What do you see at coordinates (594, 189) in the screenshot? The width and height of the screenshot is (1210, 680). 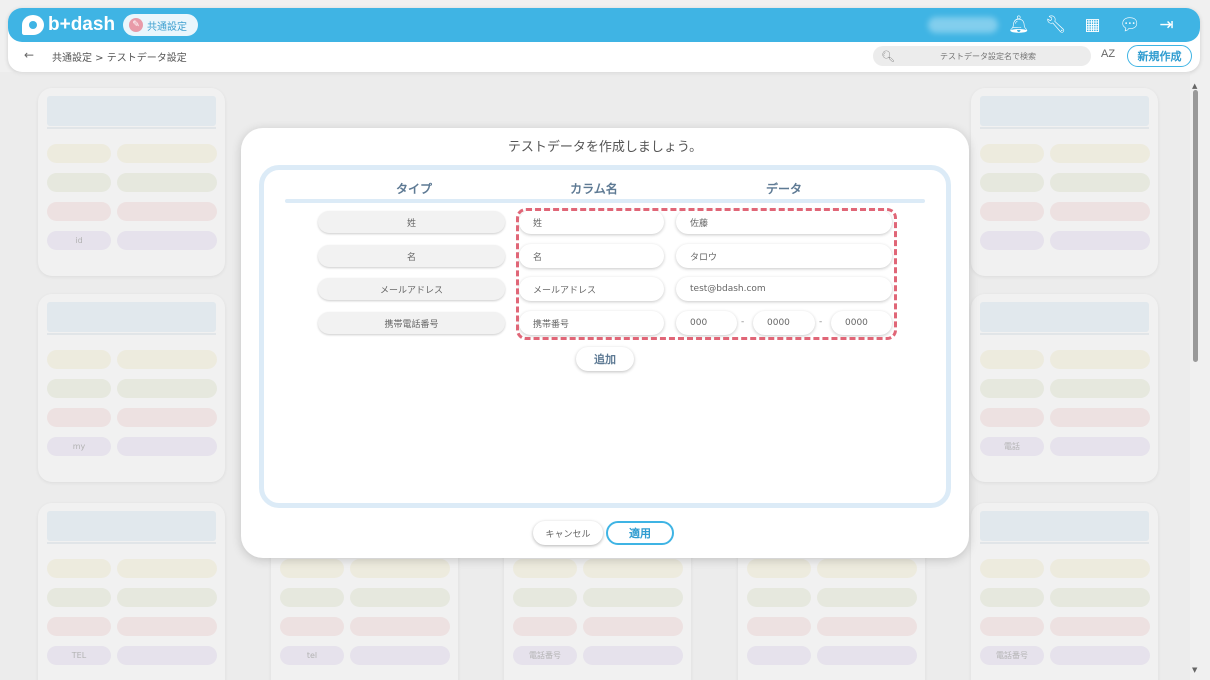 I see `column-header-column-name: カラム名` at bounding box center [594, 189].